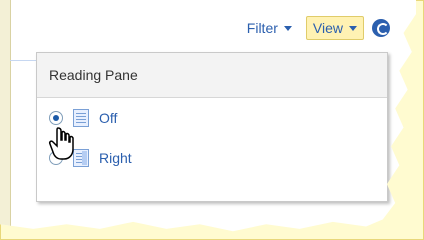 The width and height of the screenshot is (424, 240). I want to click on view-button: View, so click(334, 28).